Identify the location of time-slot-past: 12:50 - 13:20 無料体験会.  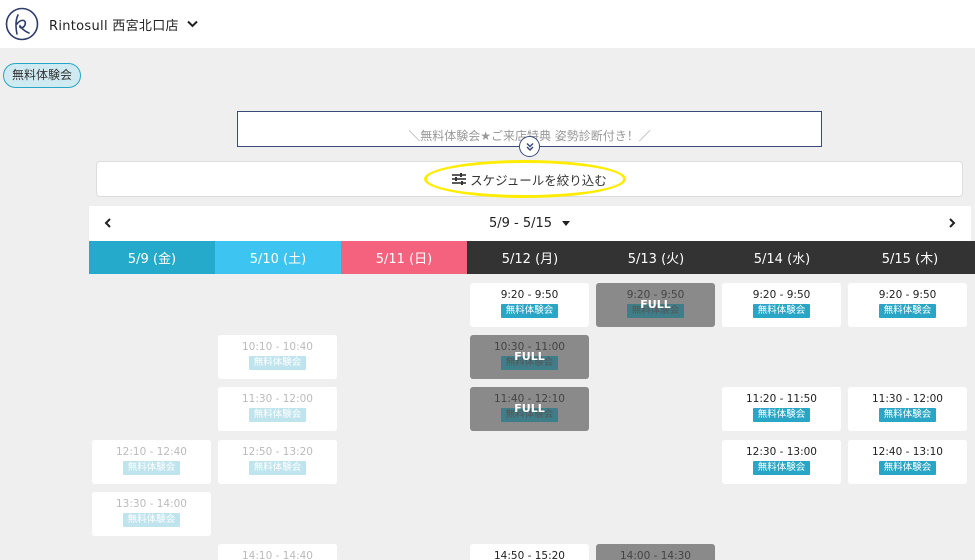
(277, 461).